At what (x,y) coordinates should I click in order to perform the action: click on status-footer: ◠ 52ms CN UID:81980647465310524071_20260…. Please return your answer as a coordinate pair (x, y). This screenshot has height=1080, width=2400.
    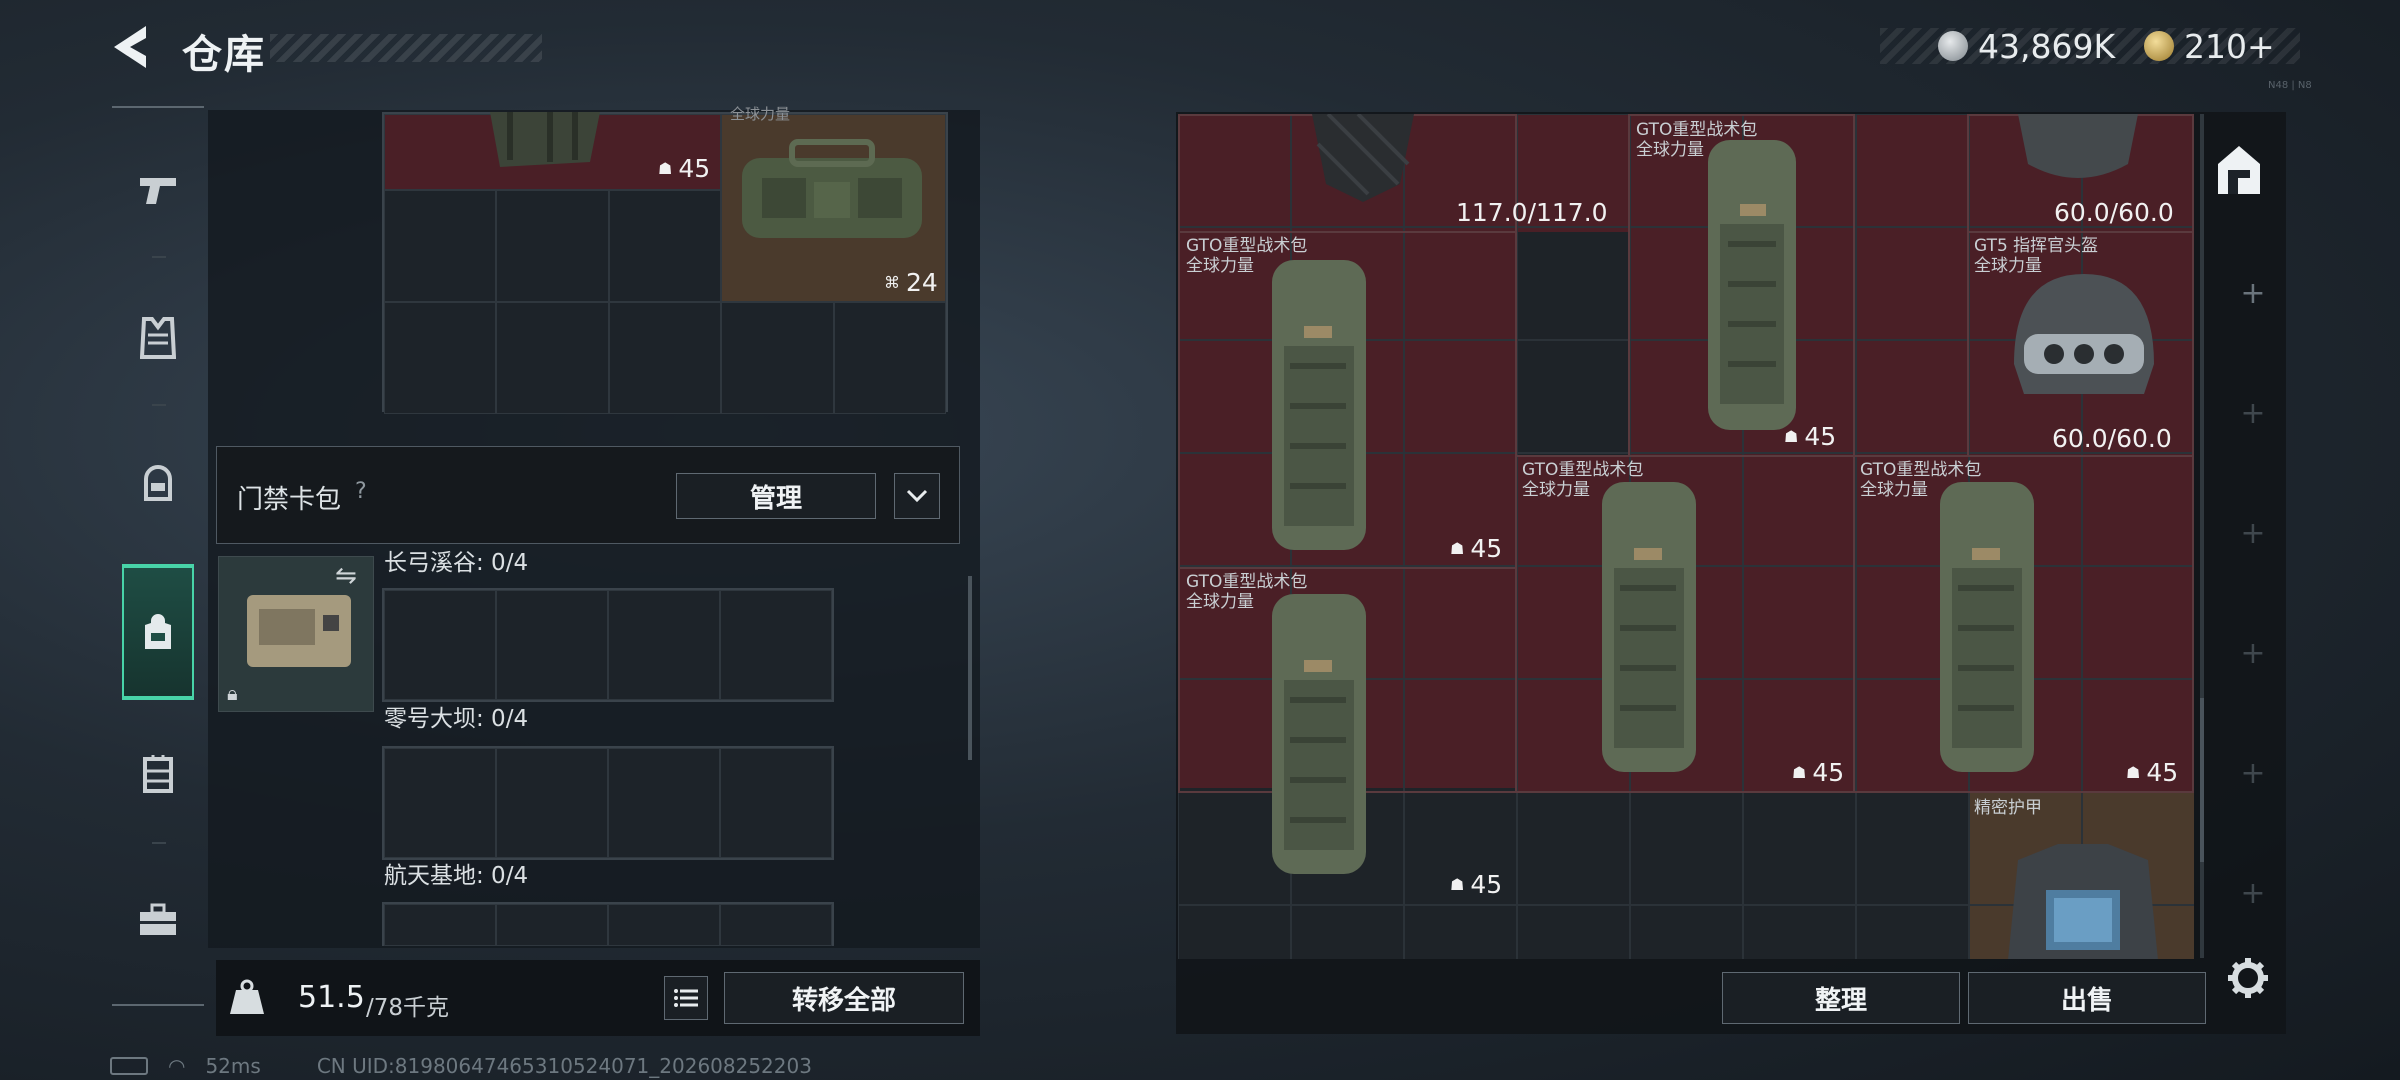
    Looking at the image, I should click on (461, 1066).